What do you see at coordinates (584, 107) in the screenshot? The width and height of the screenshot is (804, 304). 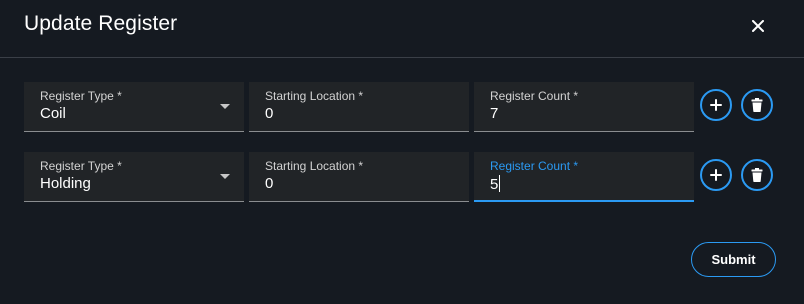 I see `register-count-field-row-1: Register Count * 7` at bounding box center [584, 107].